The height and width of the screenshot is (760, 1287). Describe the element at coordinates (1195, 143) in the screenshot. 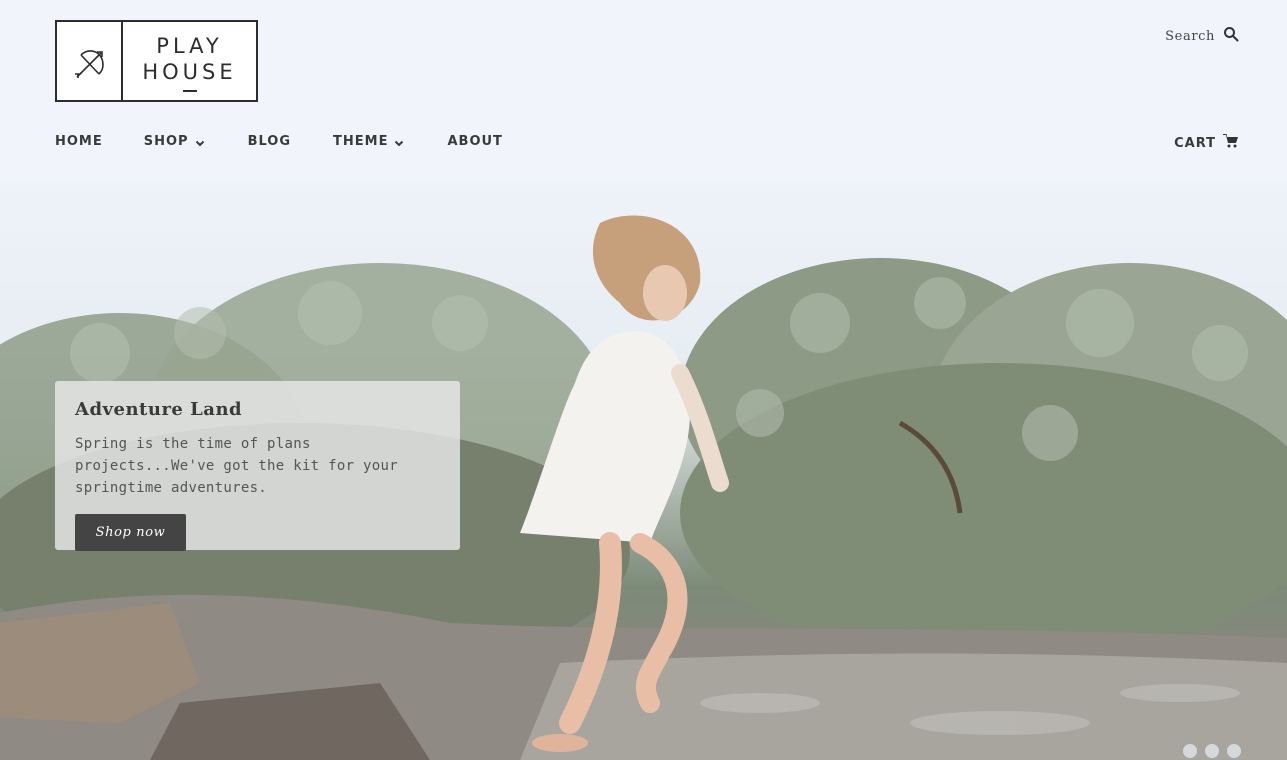

I see `cart-label: CART` at that location.